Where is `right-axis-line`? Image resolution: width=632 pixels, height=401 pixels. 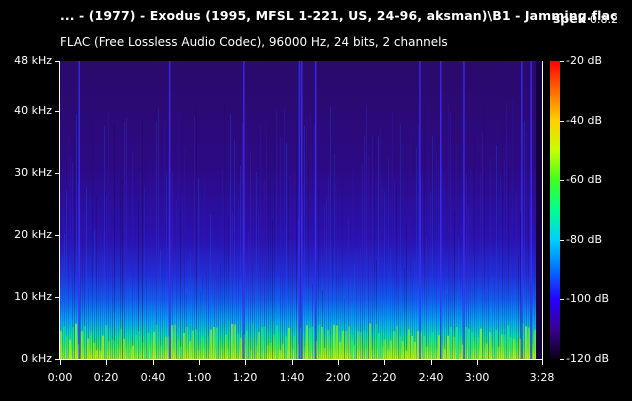 right-axis-line is located at coordinates (542, 210).